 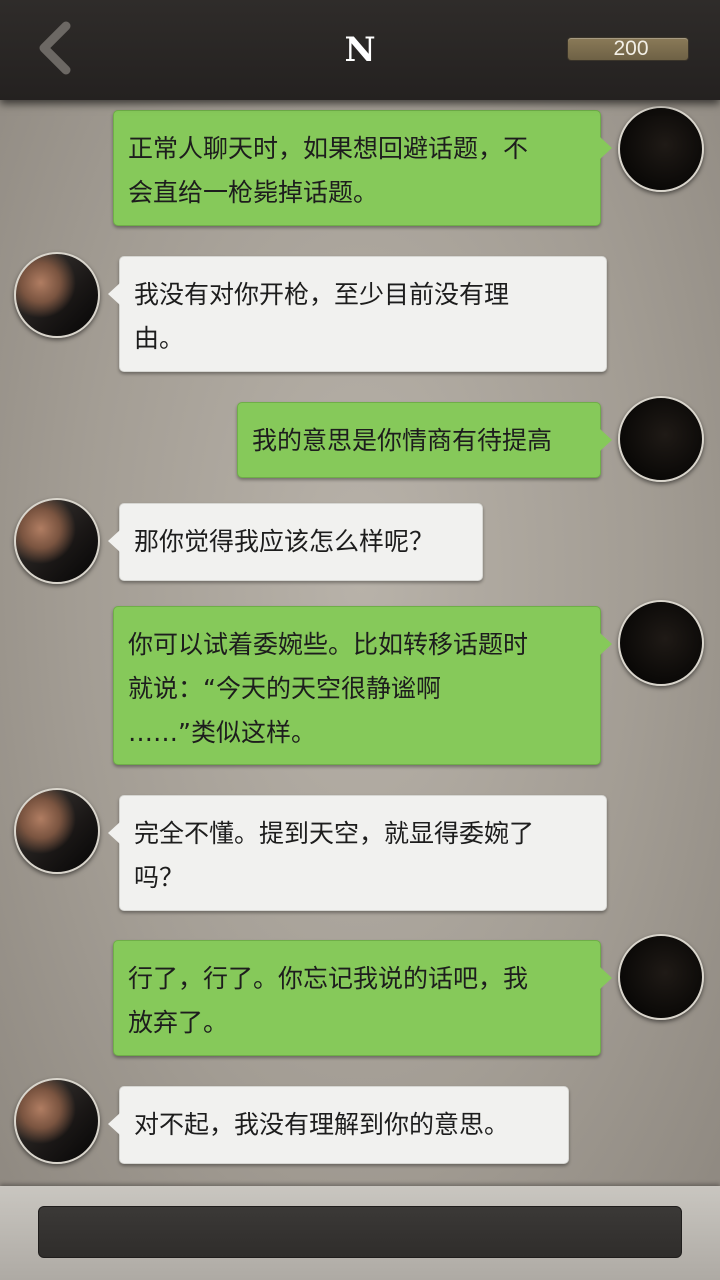 What do you see at coordinates (362, 168) in the screenshot?
I see `chat-bubble-sent: 正常人聊天时，如果想回避话题，不 会直给一枪毙掉话题。` at bounding box center [362, 168].